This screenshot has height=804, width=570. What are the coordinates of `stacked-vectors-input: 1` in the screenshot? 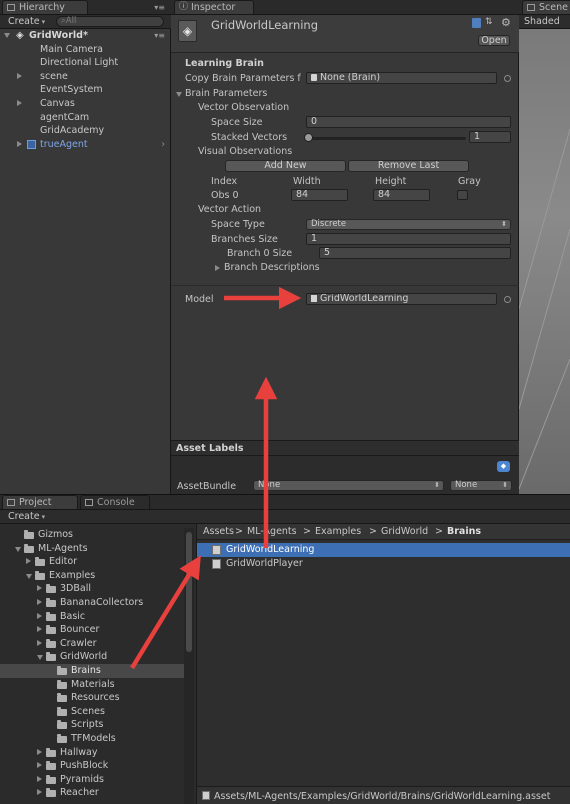 It's located at (490, 137).